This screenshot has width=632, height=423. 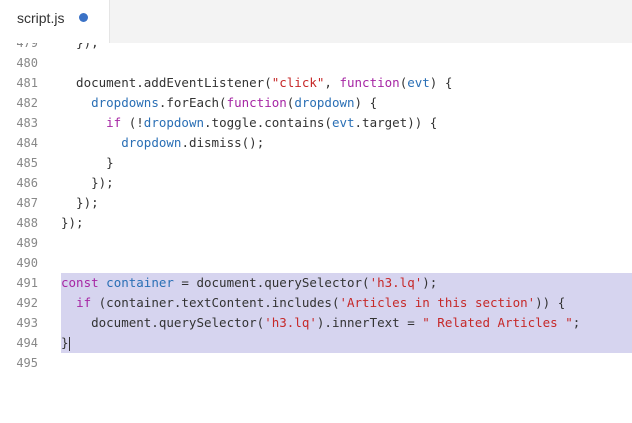 What do you see at coordinates (332, 82) in the screenshot?
I see `code-token-plain: ,` at bounding box center [332, 82].